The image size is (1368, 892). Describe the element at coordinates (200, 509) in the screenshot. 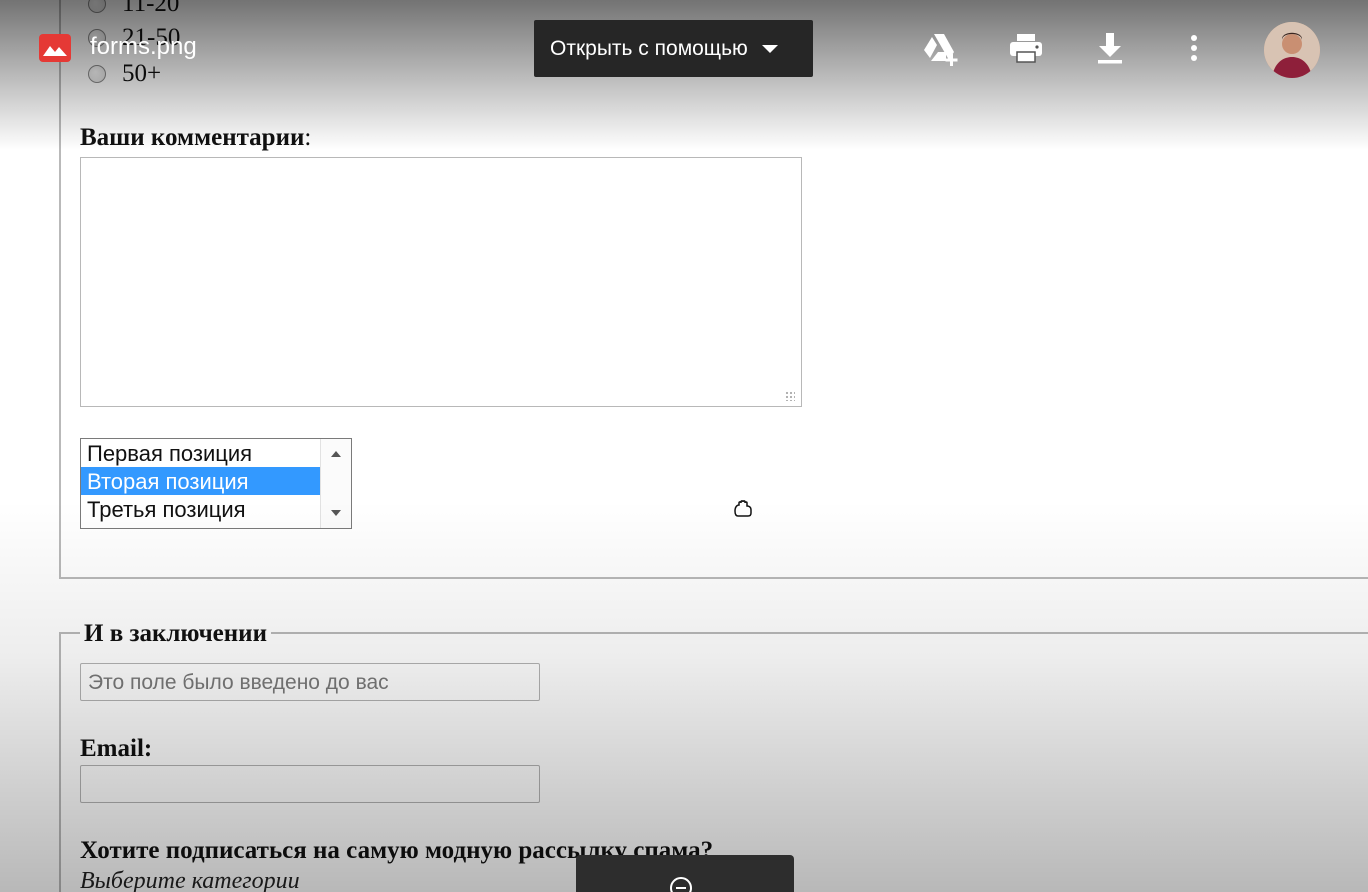

I see `listbox-option: Третья позиция` at that location.